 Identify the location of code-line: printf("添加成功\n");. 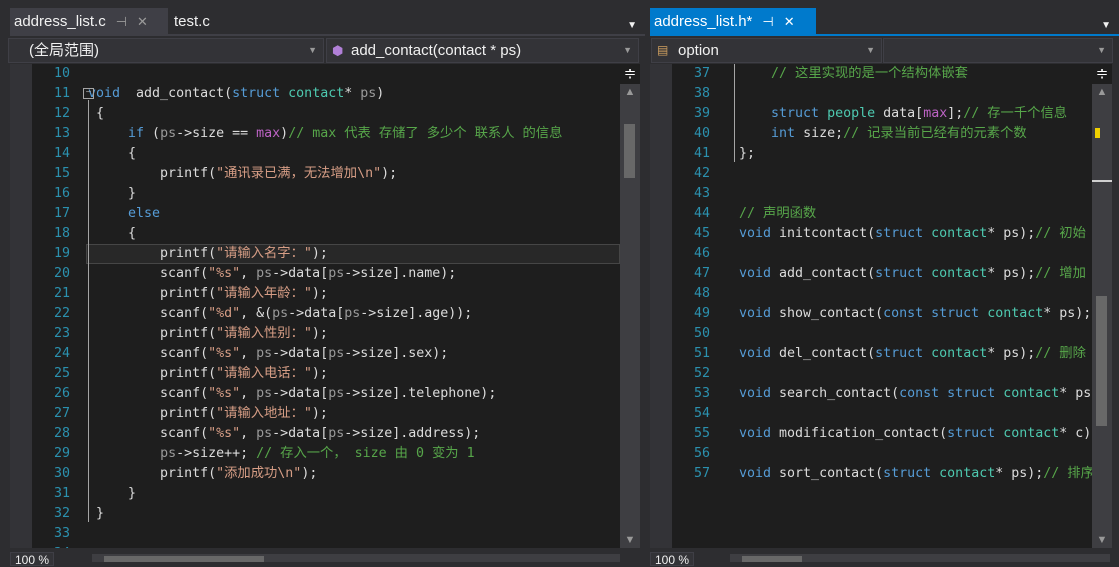
(202, 474).